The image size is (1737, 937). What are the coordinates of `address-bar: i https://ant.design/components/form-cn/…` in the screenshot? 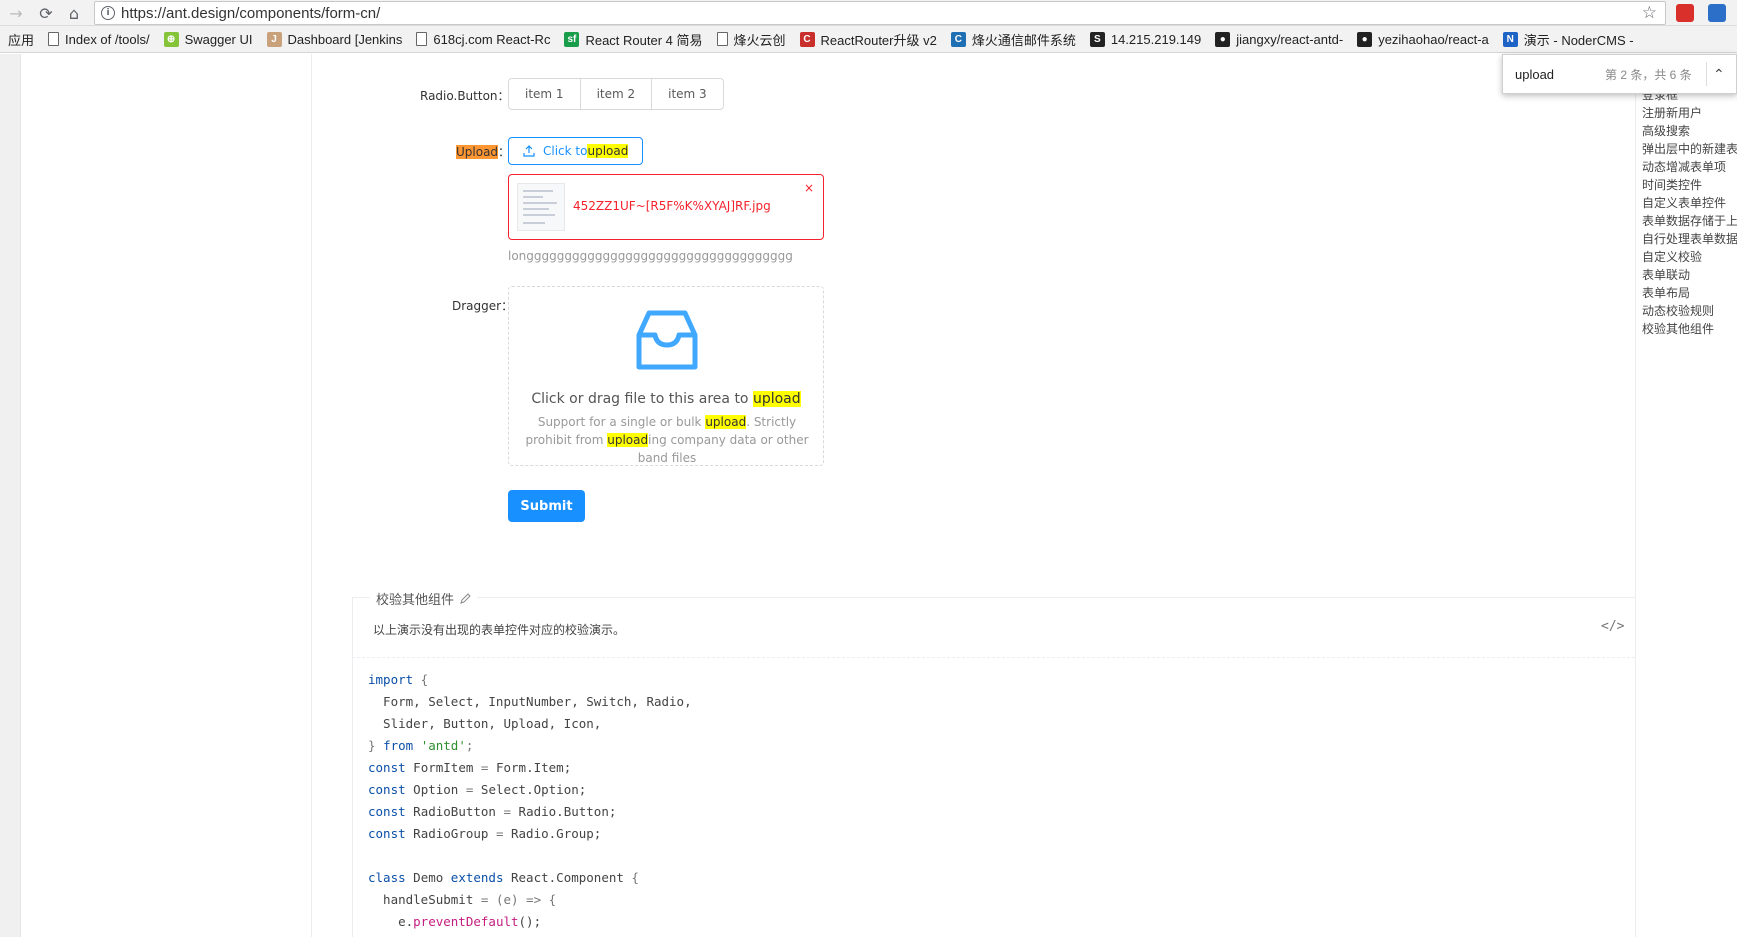 It's located at (880, 13).